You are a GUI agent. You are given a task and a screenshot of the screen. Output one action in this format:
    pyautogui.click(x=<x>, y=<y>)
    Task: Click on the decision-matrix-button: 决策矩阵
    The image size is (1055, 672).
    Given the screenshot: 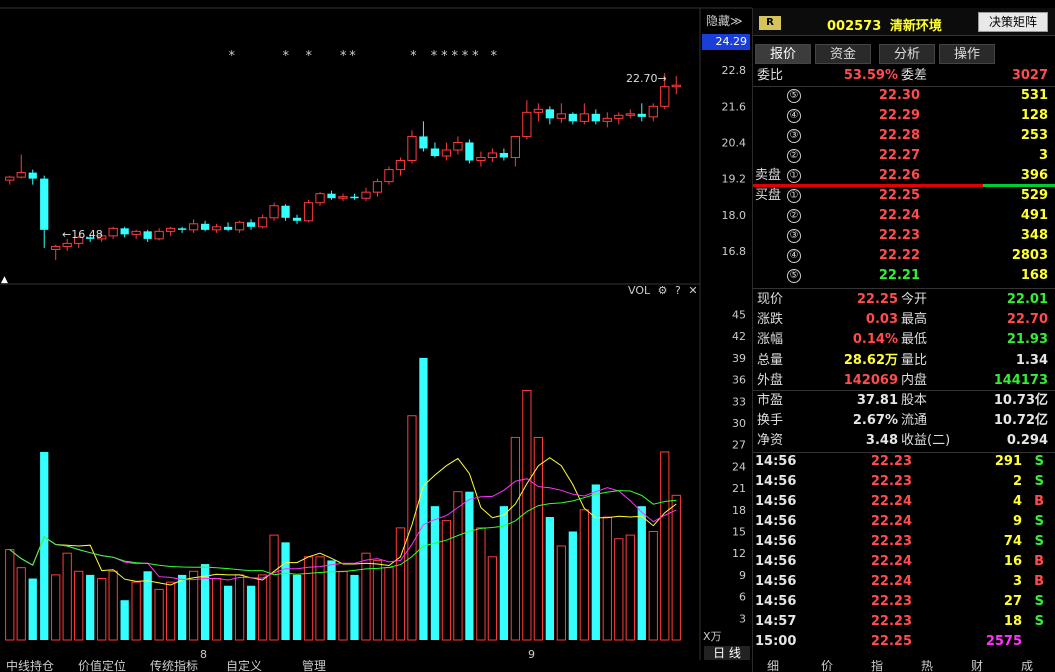 What is the action you would take?
    pyautogui.click(x=1013, y=22)
    